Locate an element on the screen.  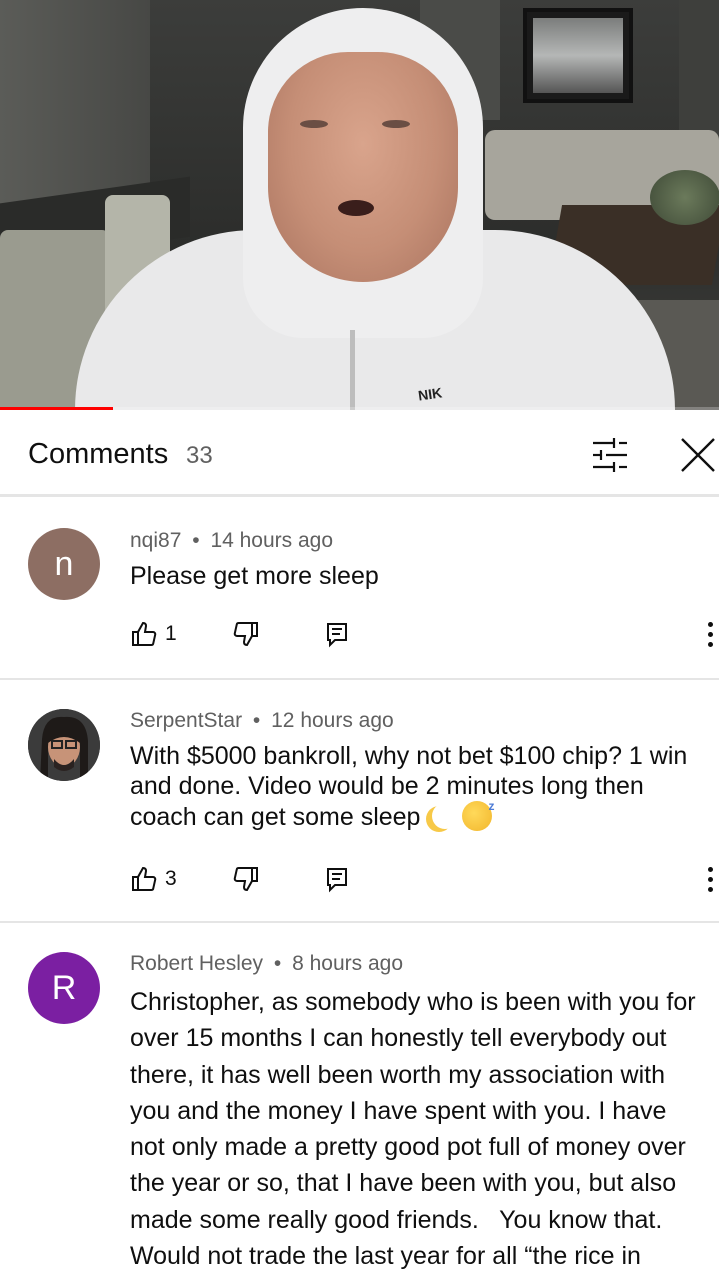
crescent-moon-icon is located at coordinates (445, 816).